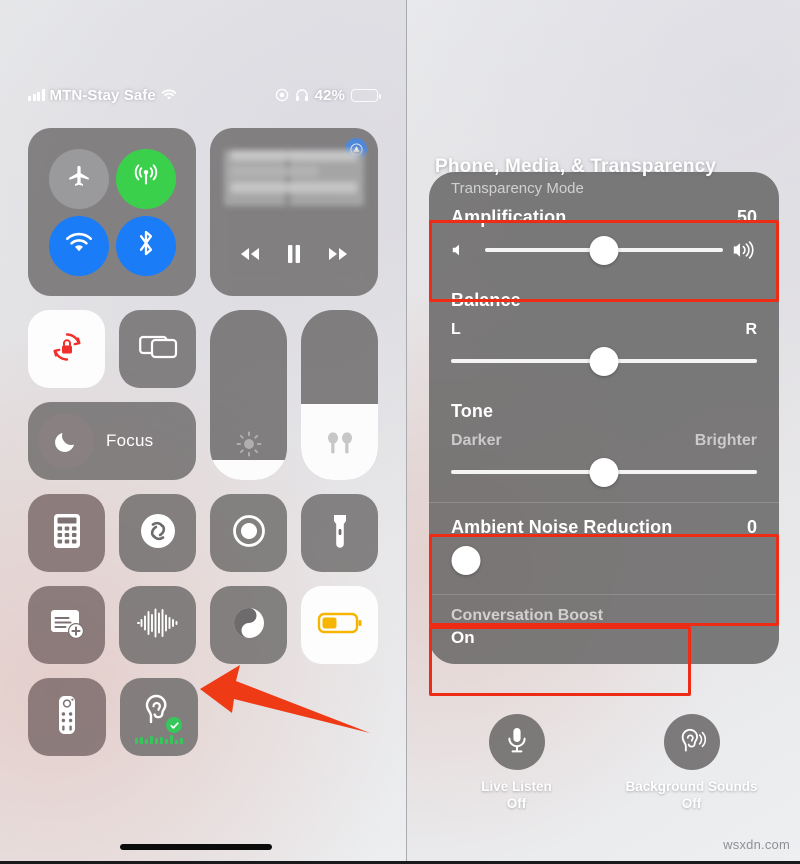  What do you see at coordinates (112, 395) in the screenshot?
I see `cc-left-column: Focus` at bounding box center [112, 395].